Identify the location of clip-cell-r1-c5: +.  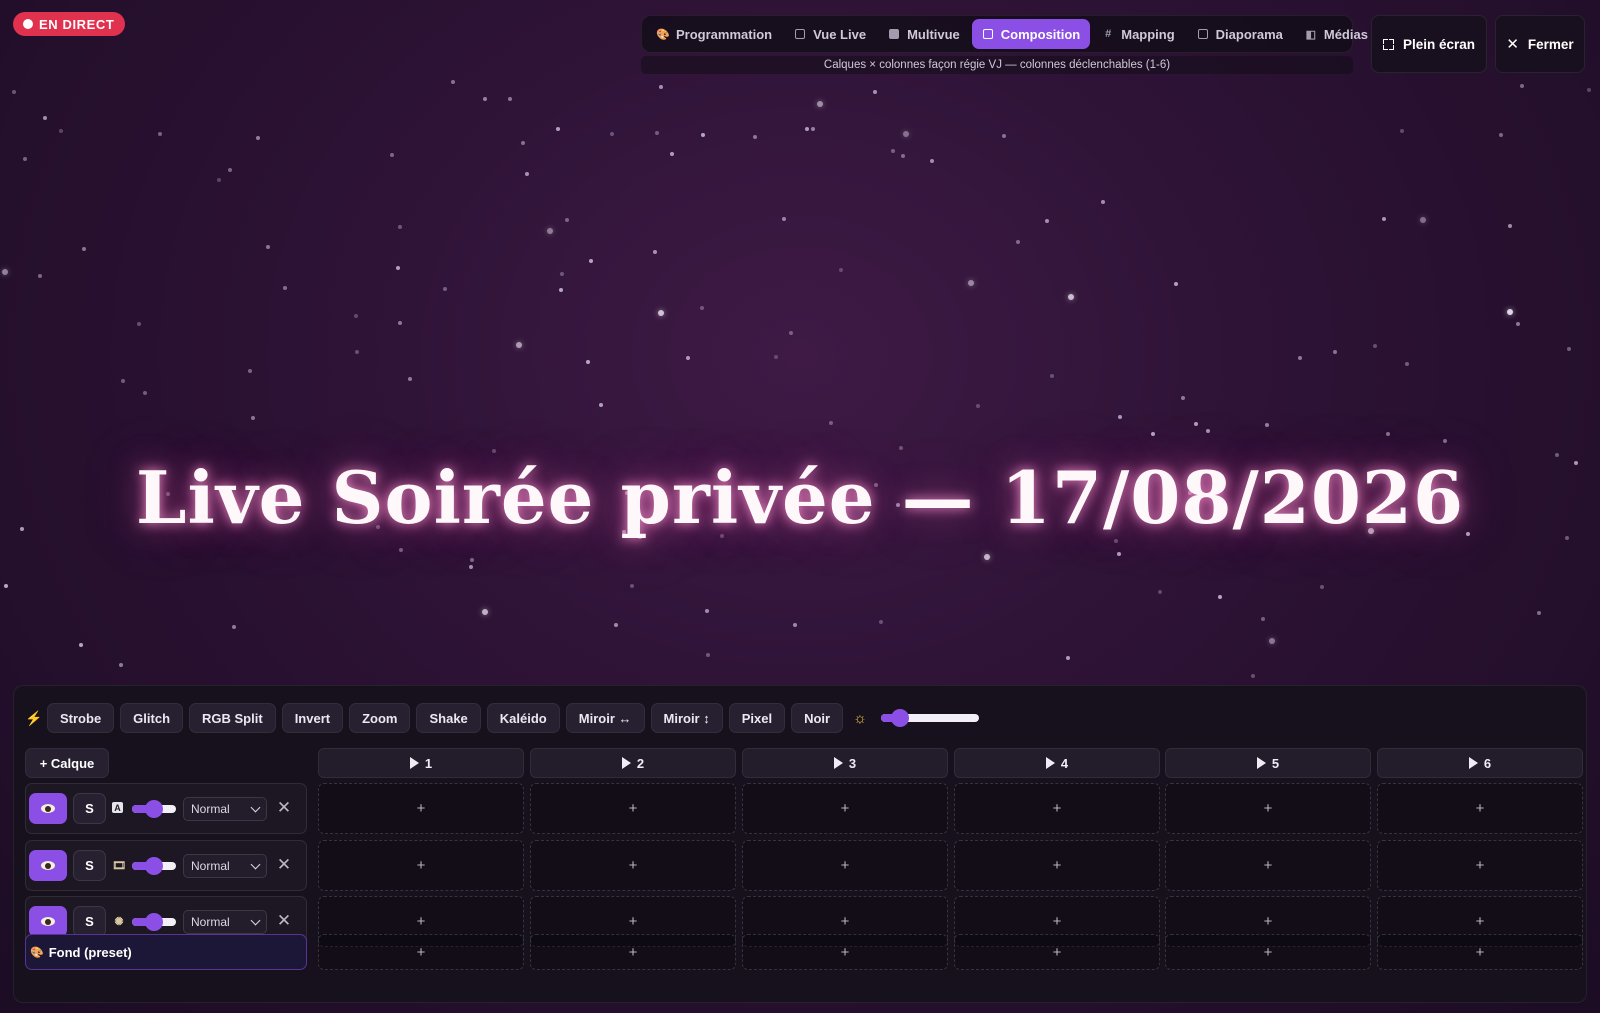
(1268, 808).